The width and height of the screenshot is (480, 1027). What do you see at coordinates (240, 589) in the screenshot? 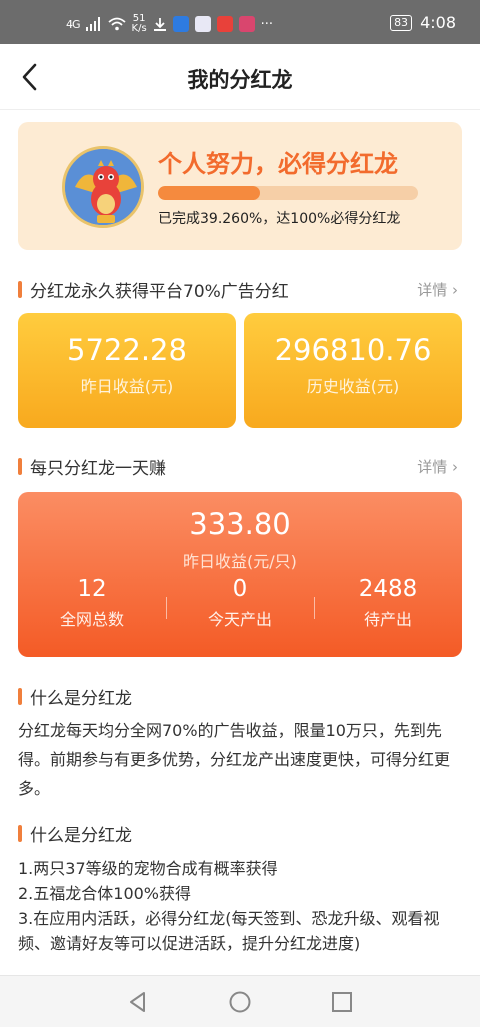
I see `stat-value: 0` at bounding box center [240, 589].